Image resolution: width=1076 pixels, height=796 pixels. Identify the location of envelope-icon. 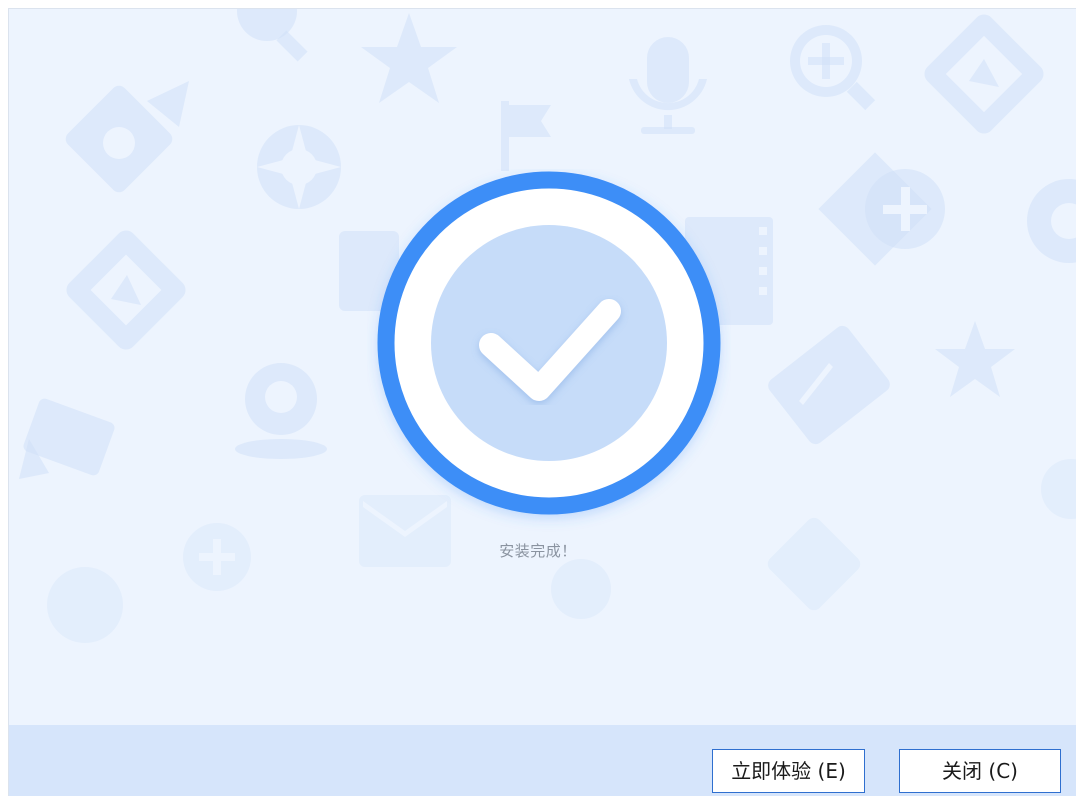
(829, 385).